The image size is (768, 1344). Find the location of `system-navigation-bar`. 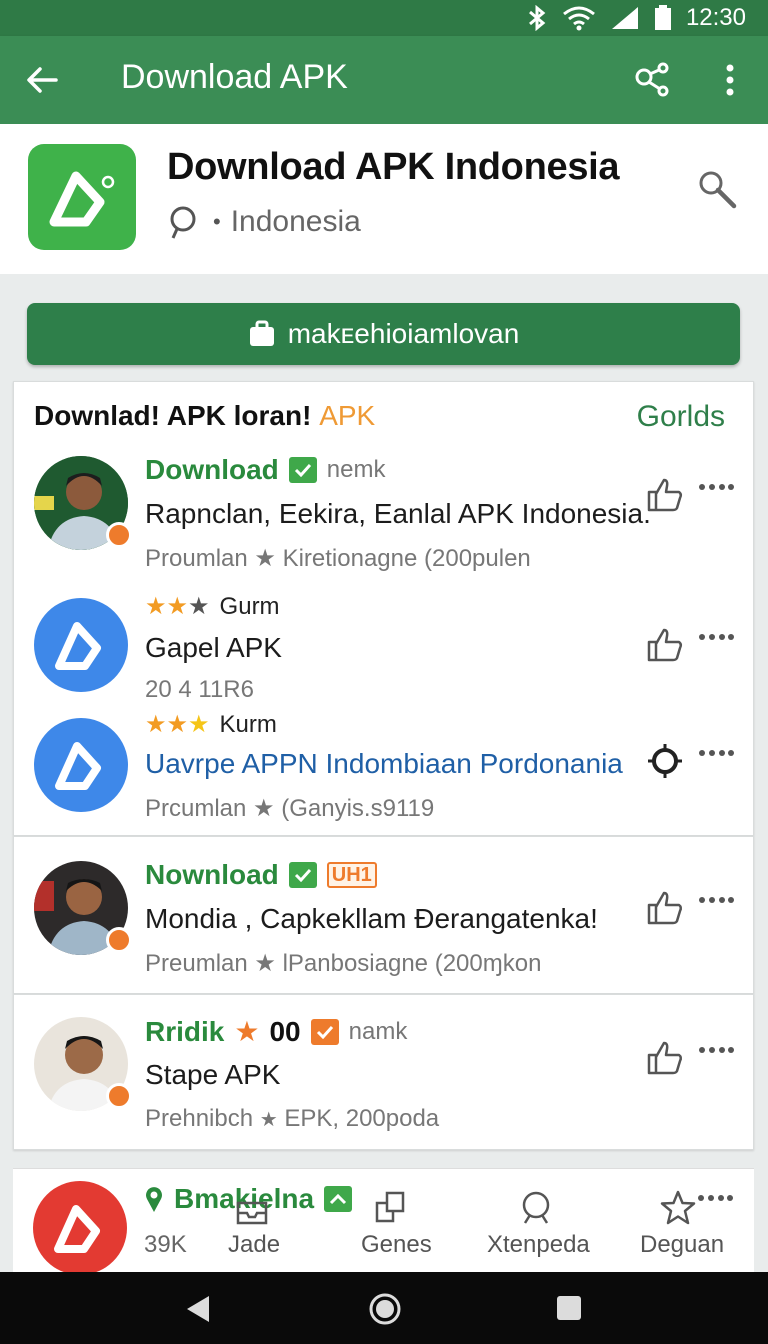

system-navigation-bar is located at coordinates (384, 1308).